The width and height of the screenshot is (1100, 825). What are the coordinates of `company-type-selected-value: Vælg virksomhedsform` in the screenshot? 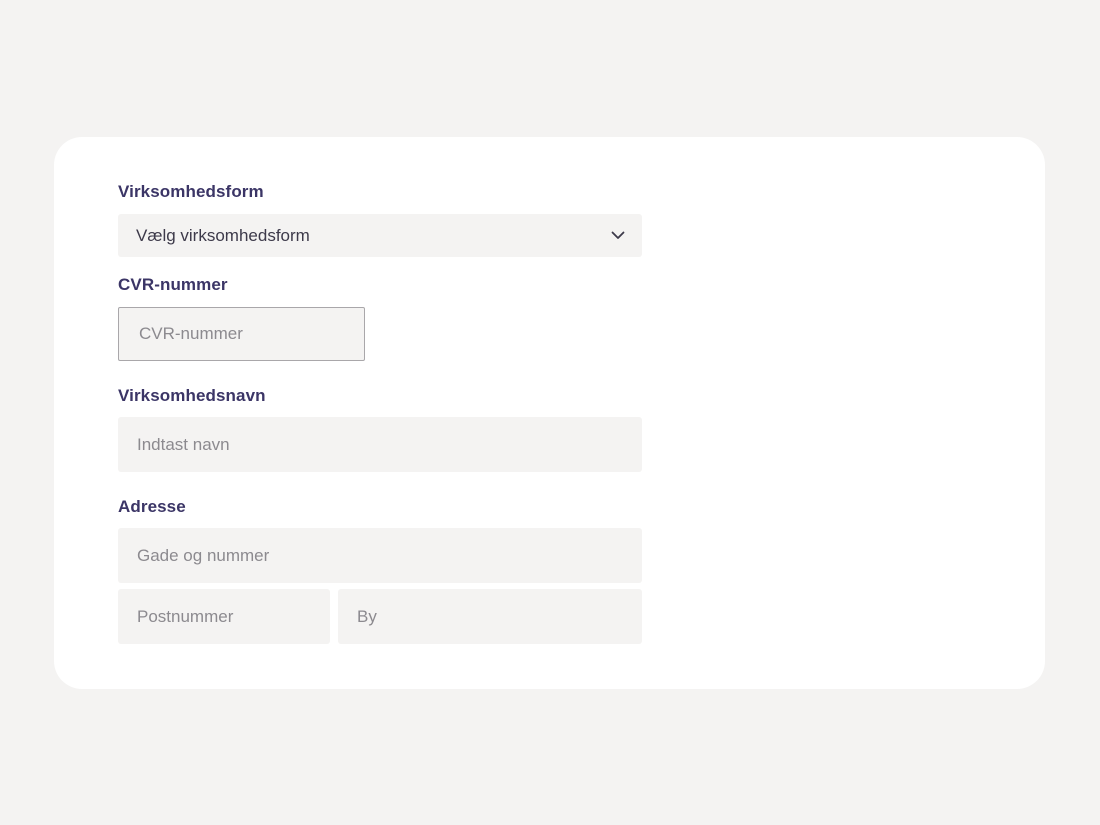 It's located at (223, 235).